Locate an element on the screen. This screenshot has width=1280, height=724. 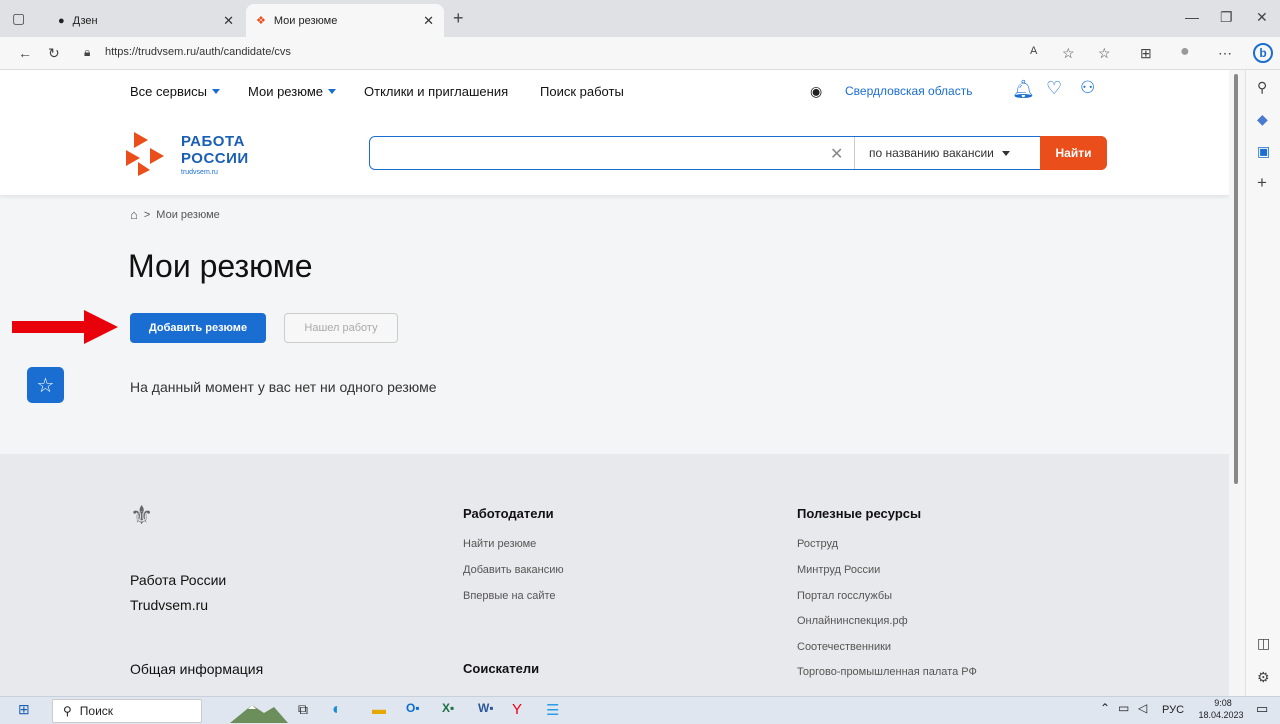
sidebar-toggle-icon: ◫ is located at coordinates (1263, 643).